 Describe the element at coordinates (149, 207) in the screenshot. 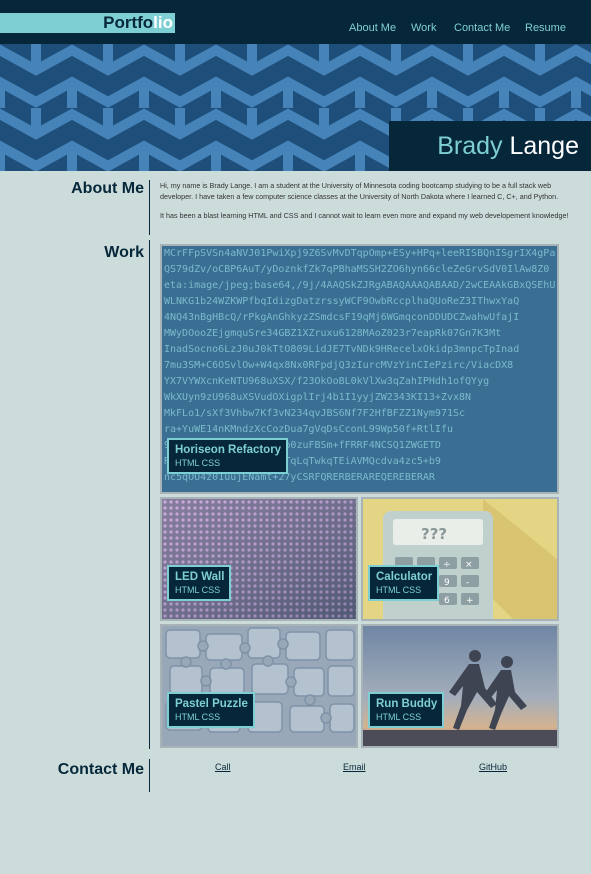

I see `about-divider` at that location.